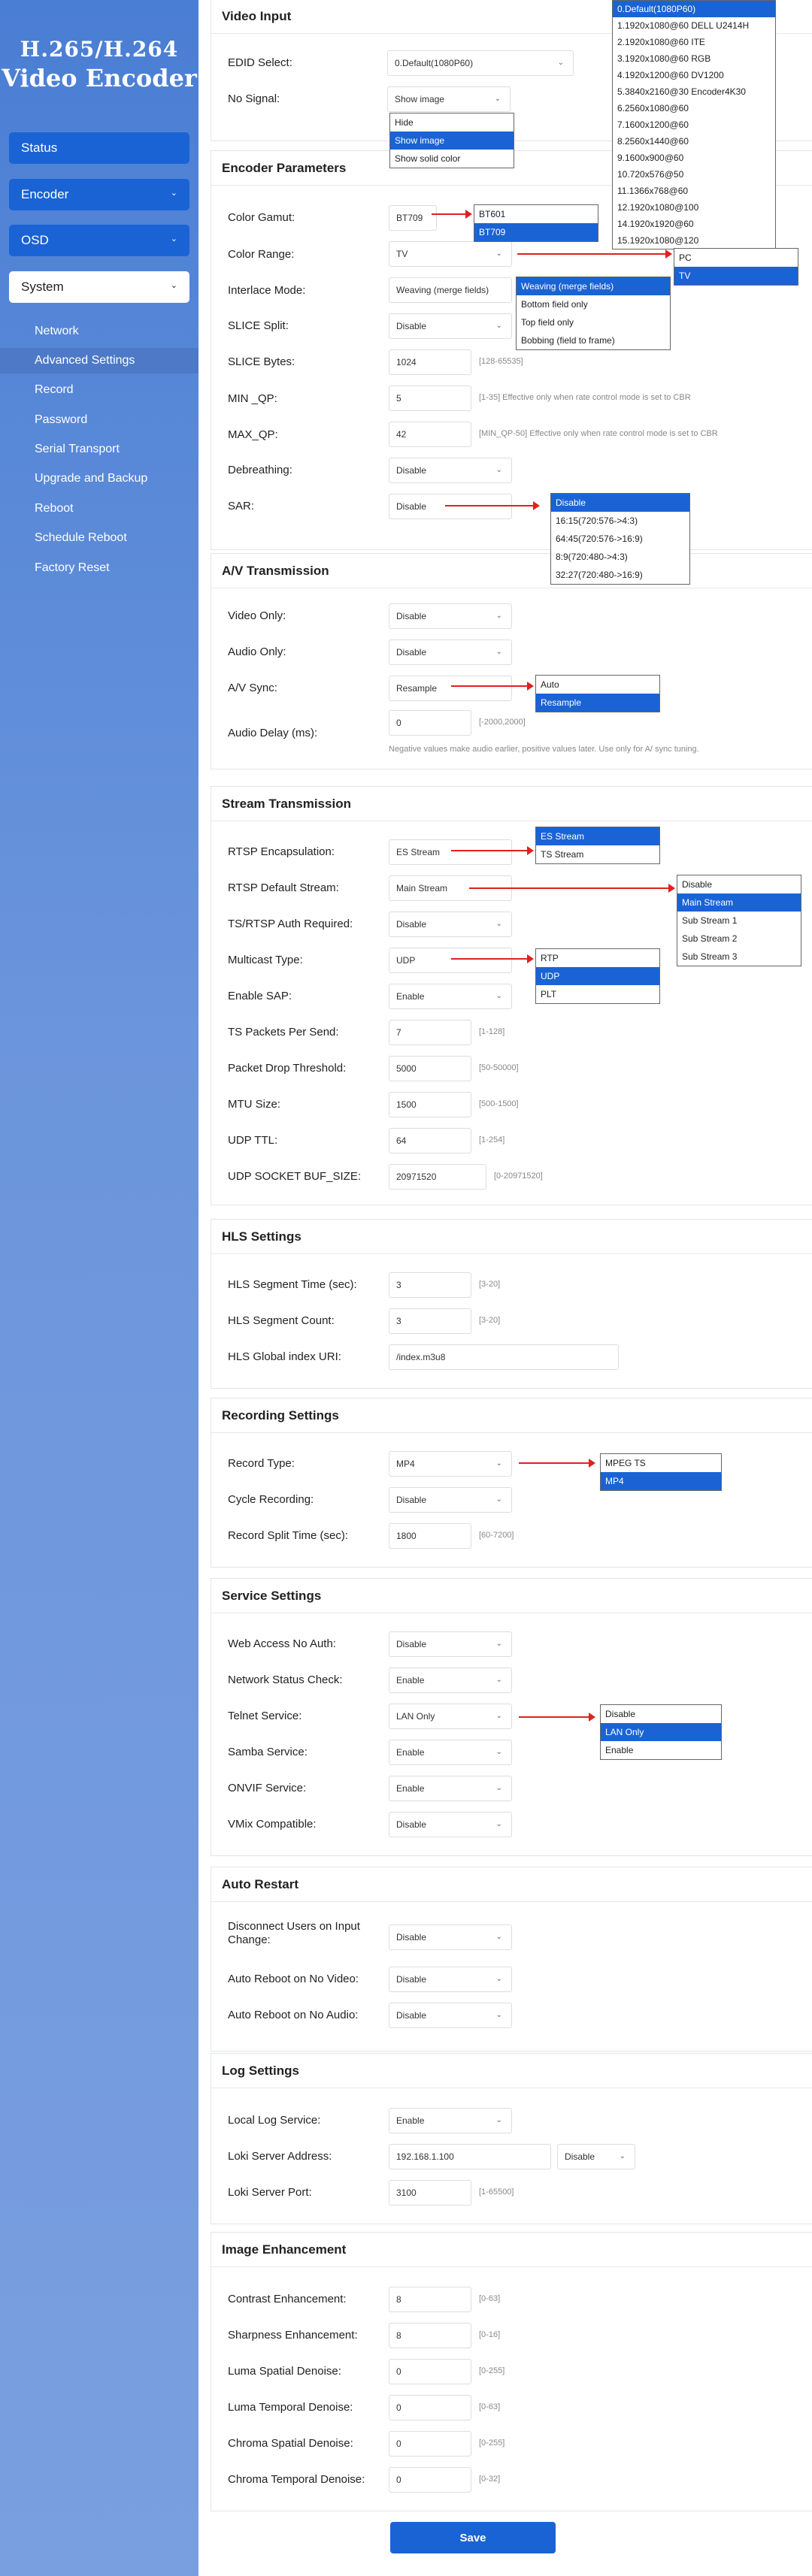  What do you see at coordinates (99, 241) in the screenshot?
I see `nav-osd-button: OSD ⌄` at bounding box center [99, 241].